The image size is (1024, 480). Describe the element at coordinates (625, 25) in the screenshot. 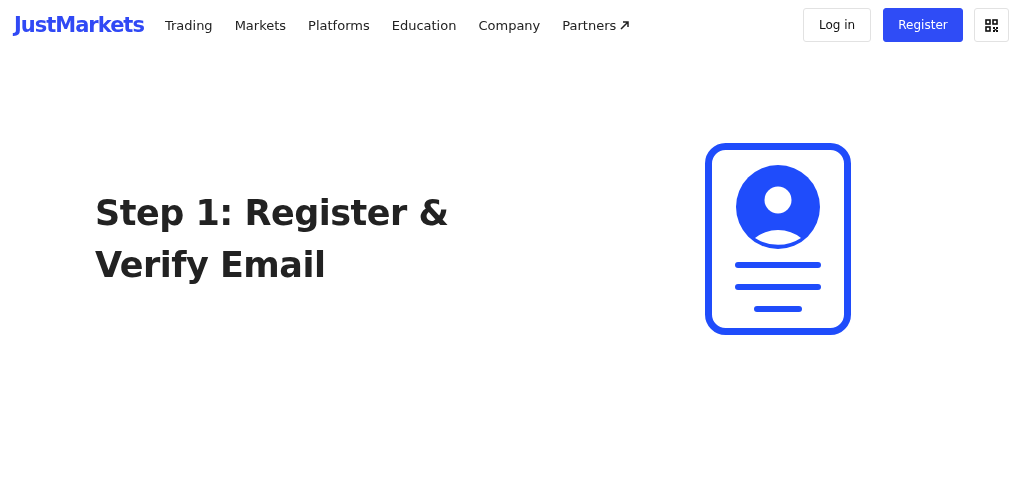

I see `arrow-icon` at that location.